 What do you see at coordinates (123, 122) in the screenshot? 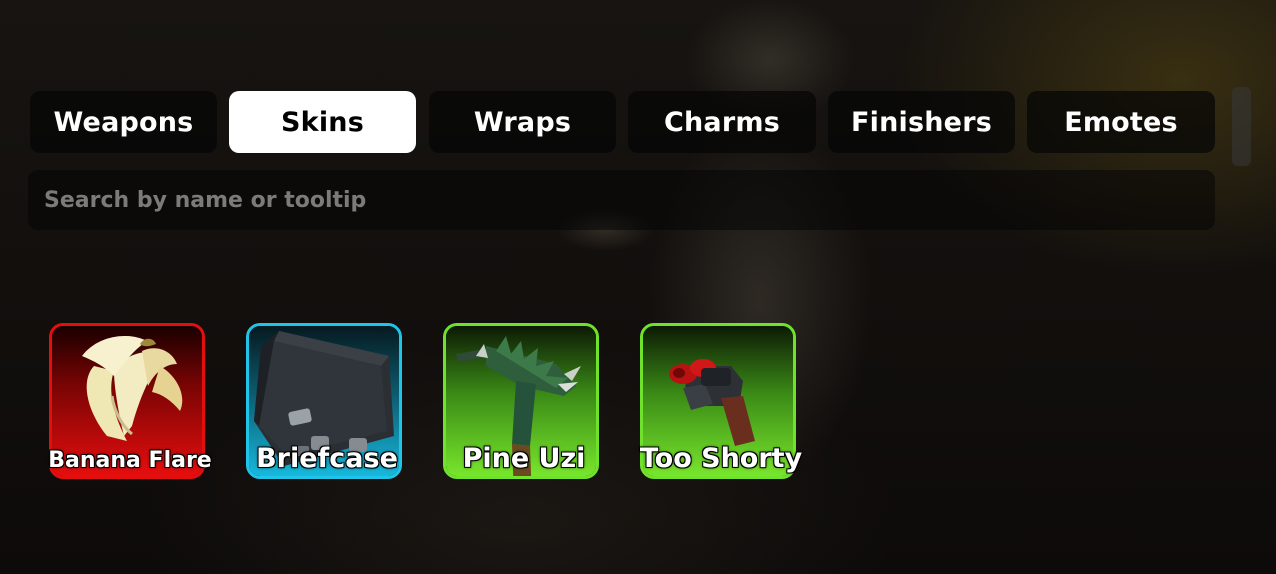
I see `tab-weapons: Weapons` at bounding box center [123, 122].